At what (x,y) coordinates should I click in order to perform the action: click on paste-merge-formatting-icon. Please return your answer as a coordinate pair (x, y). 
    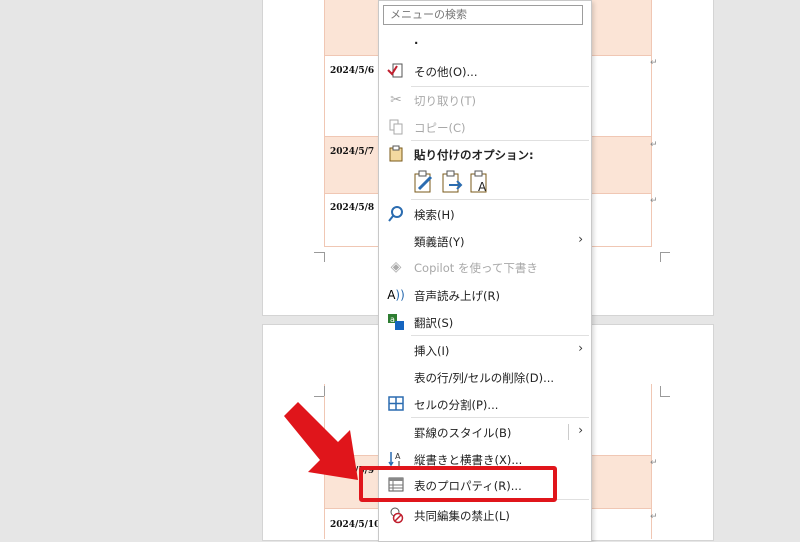
    Looking at the image, I should click on (452, 182).